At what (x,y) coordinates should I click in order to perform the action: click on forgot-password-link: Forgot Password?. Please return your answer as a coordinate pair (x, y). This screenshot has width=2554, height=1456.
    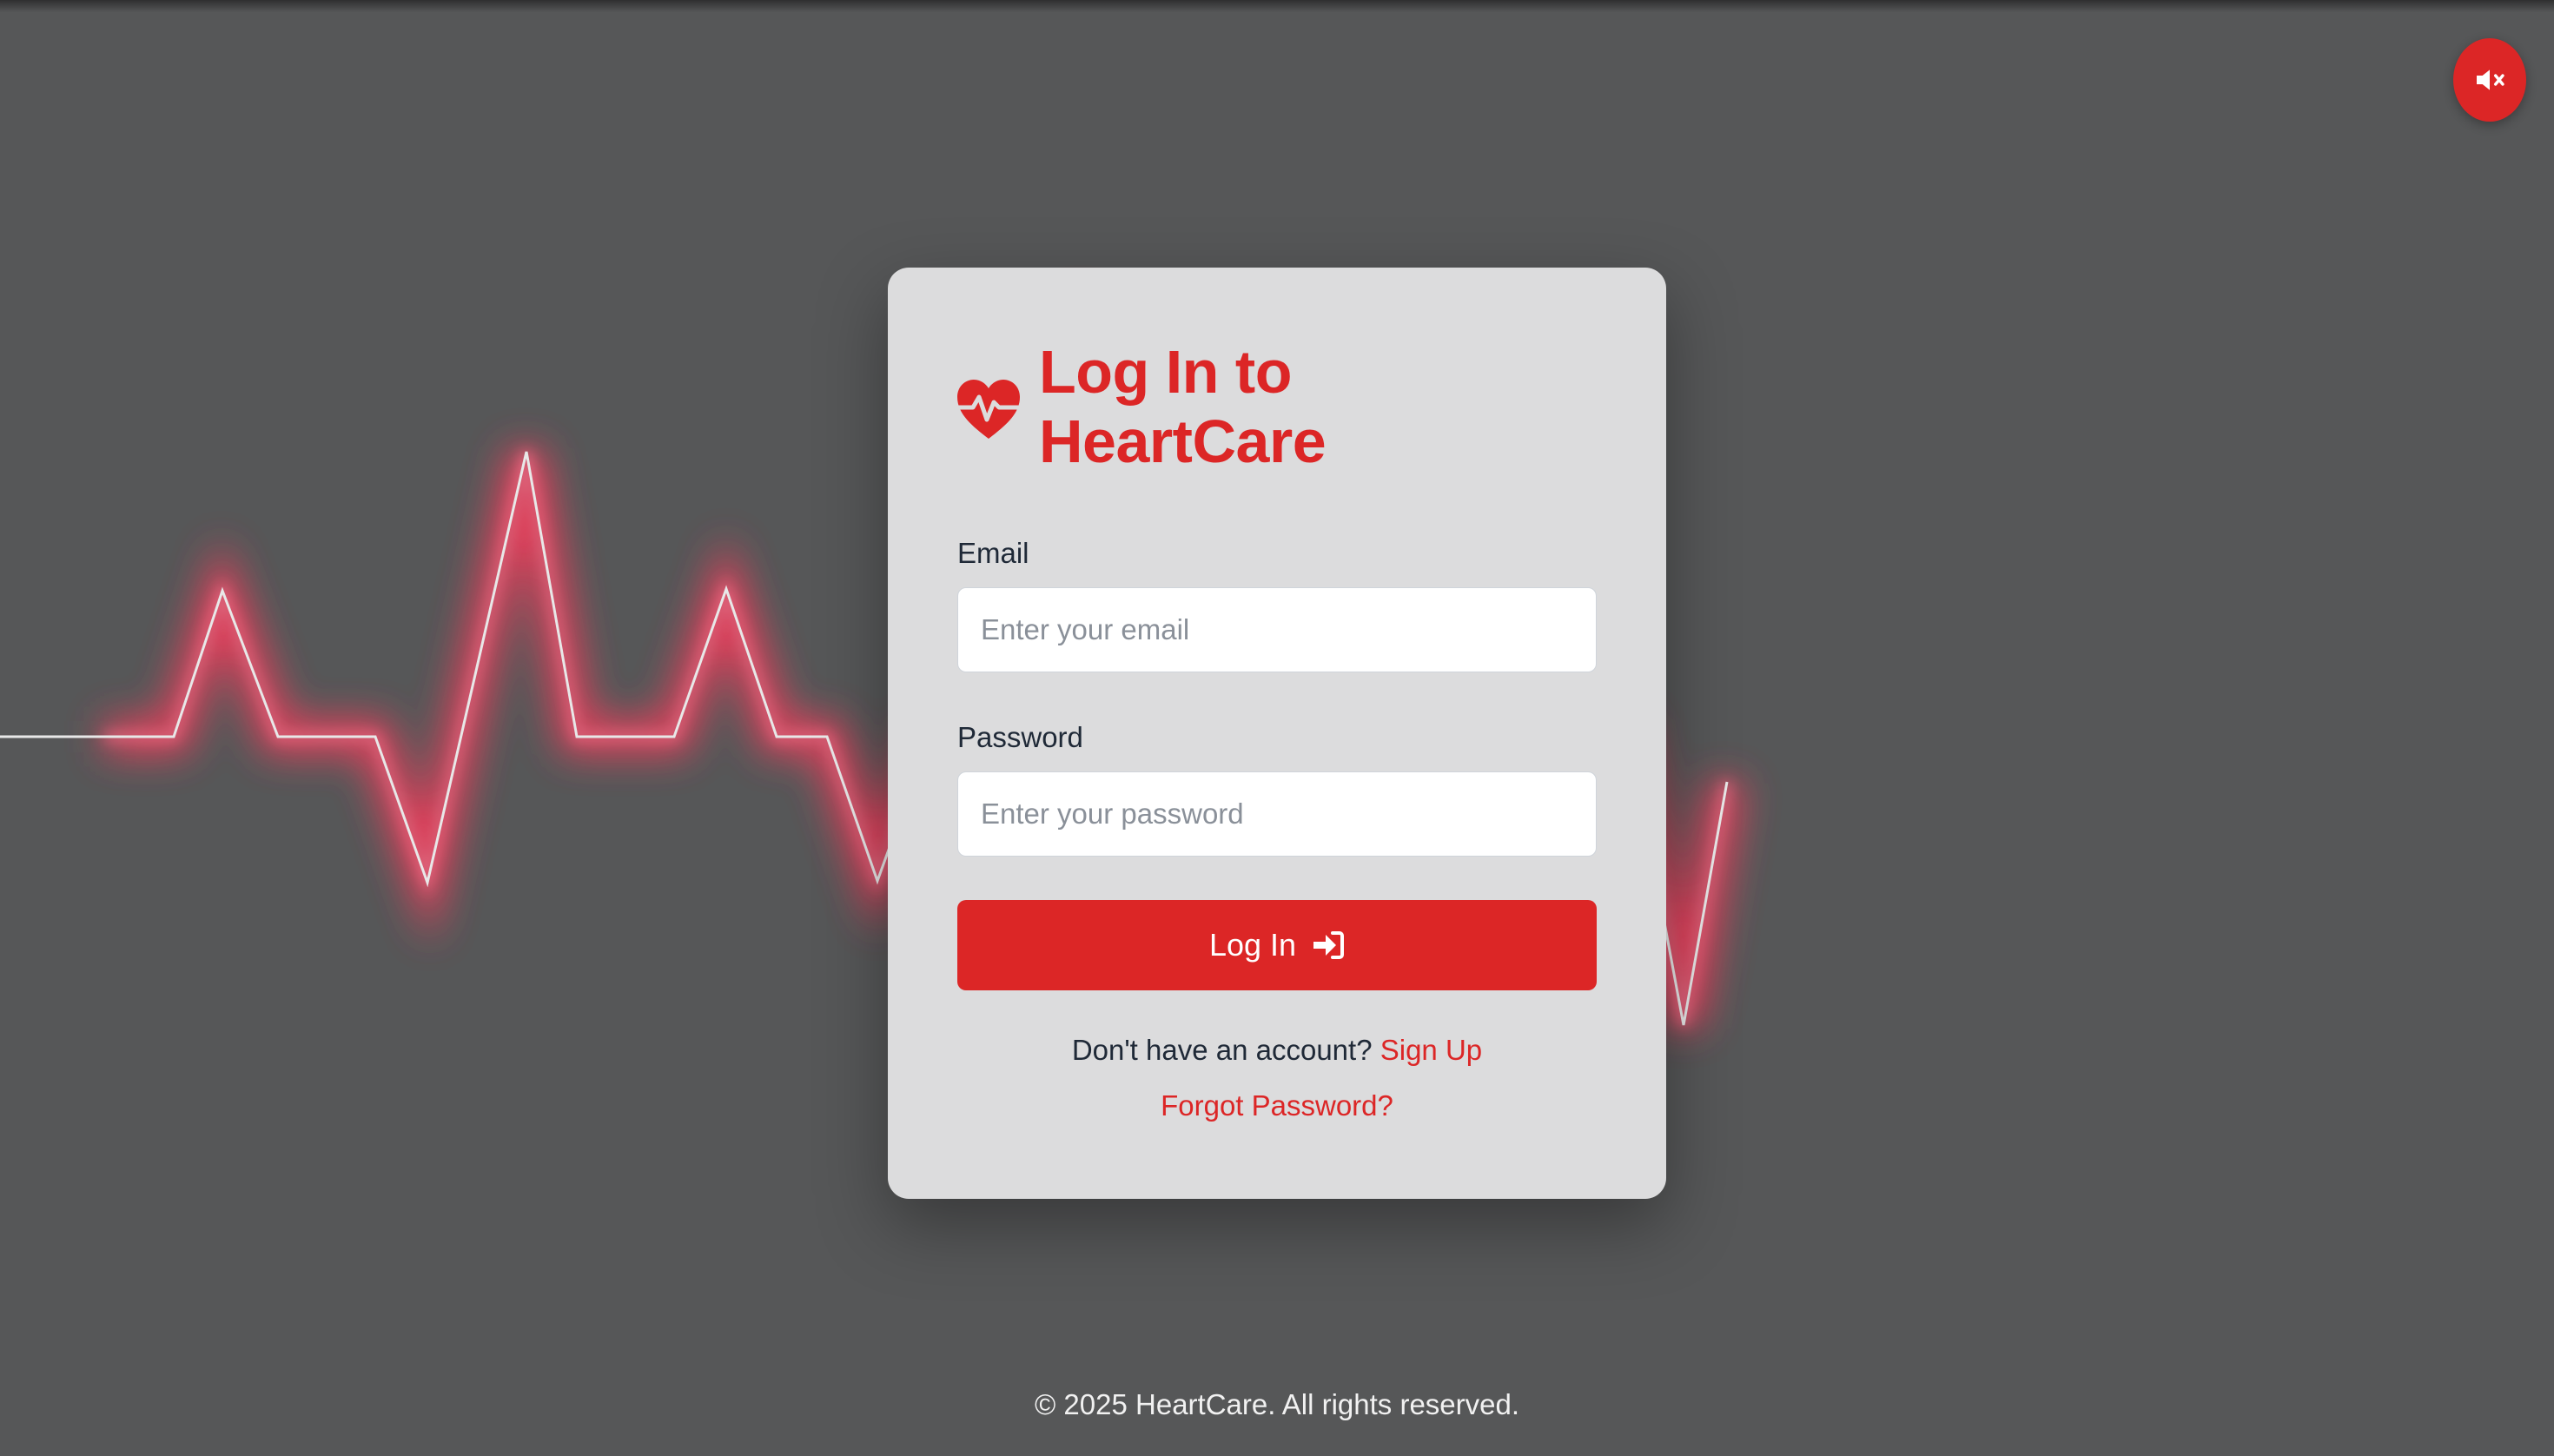
    Looking at the image, I should click on (1277, 1105).